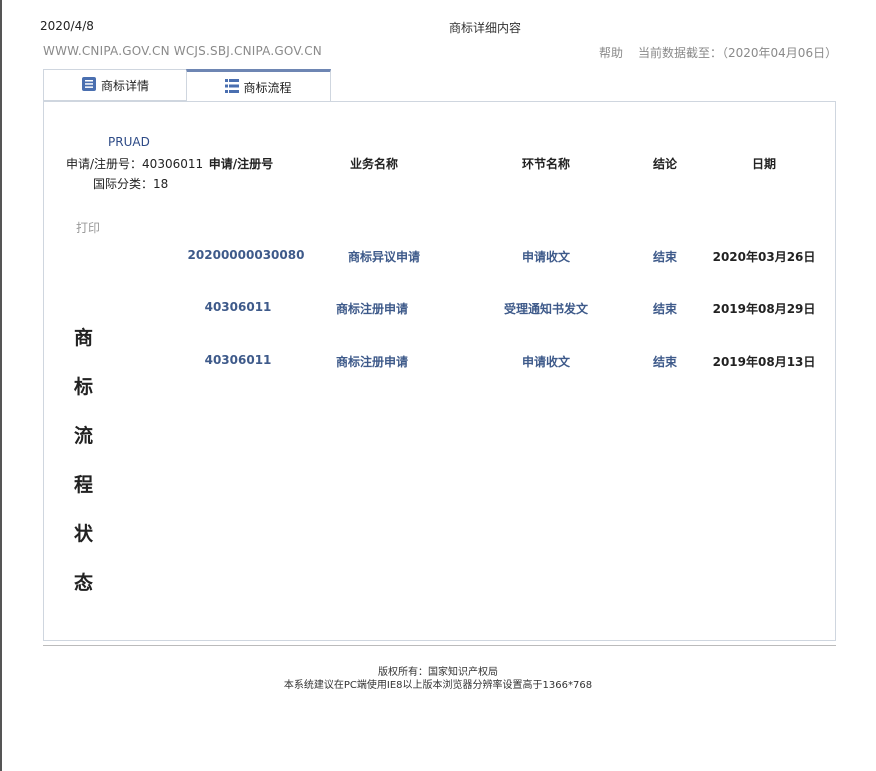 The height and width of the screenshot is (771, 876). What do you see at coordinates (84, 338) in the screenshot?
I see `vertical-title-char: 商` at bounding box center [84, 338].